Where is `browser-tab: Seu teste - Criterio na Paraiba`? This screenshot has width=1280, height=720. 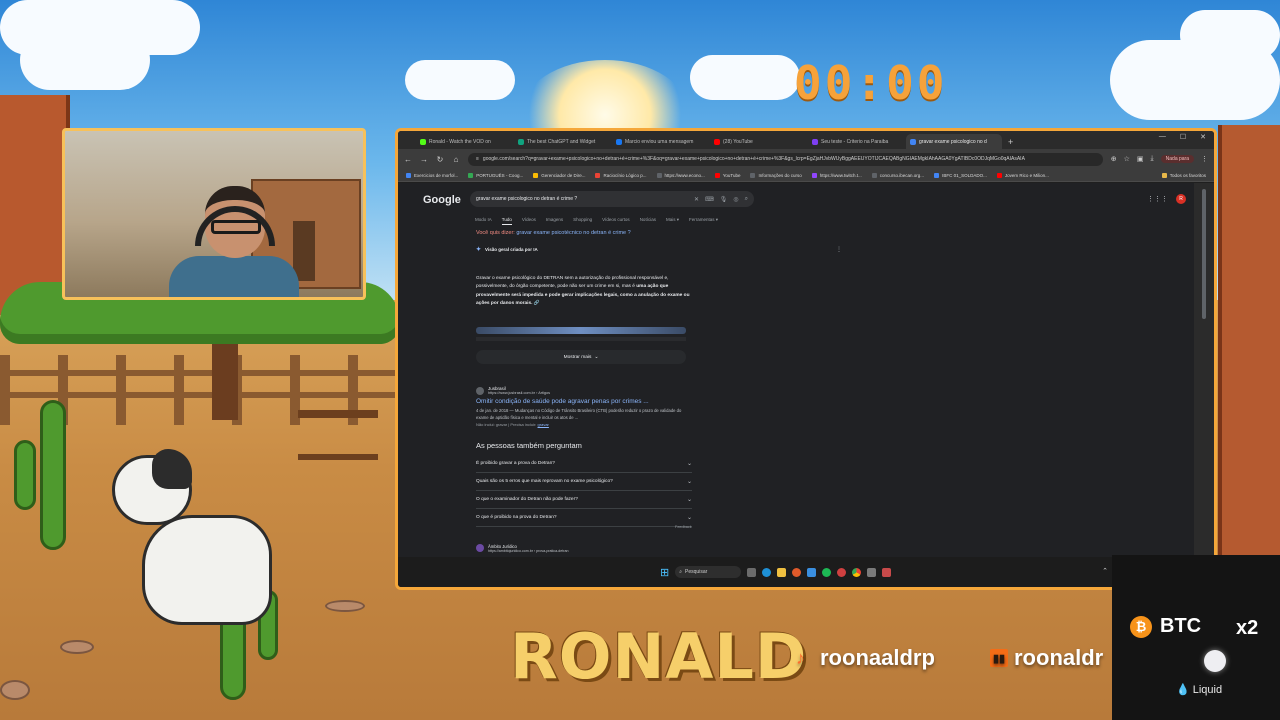 browser-tab: Seu teste - Criterio na Paraiba is located at coordinates (856, 141).